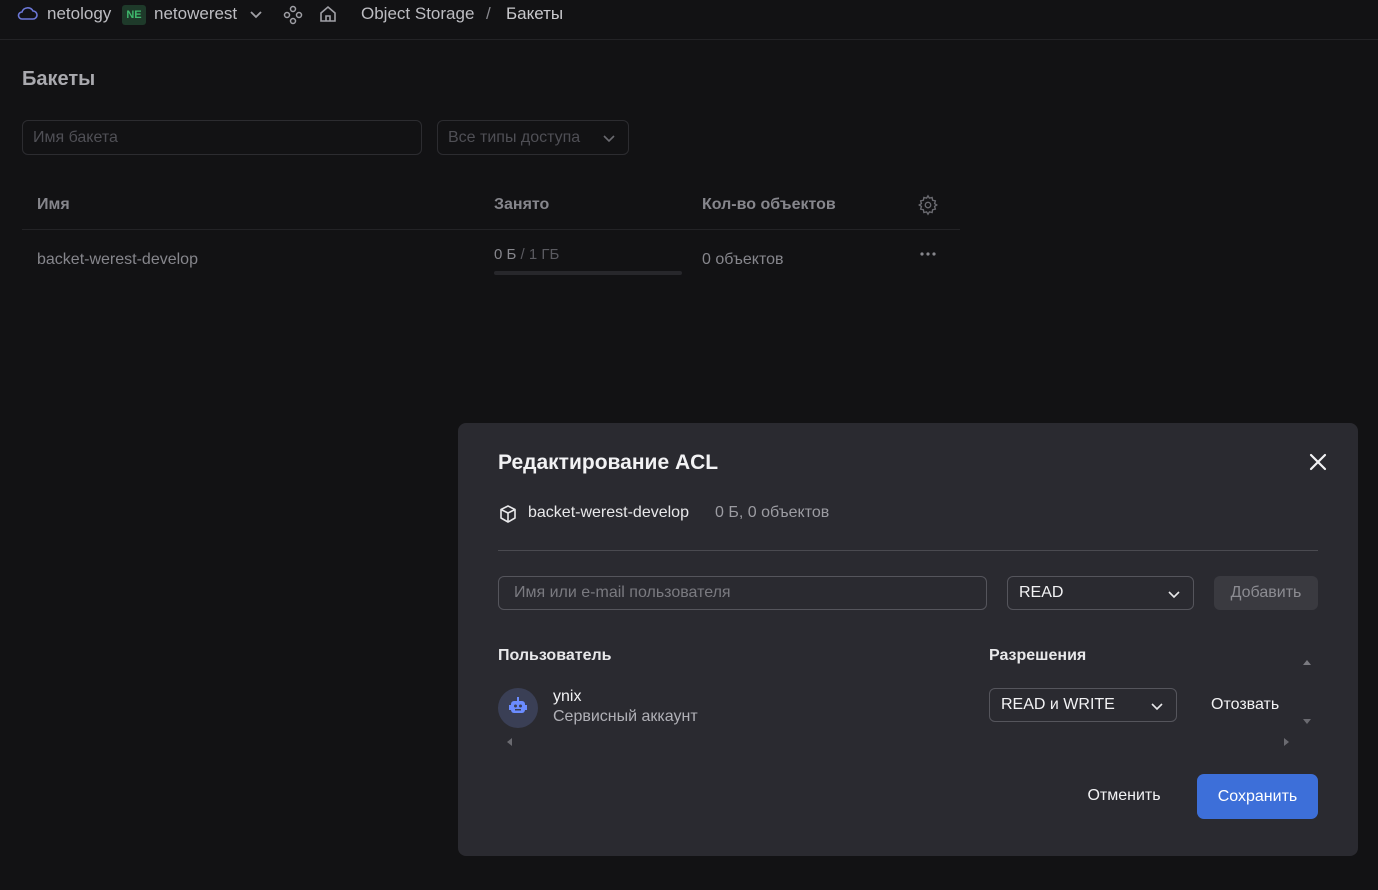  What do you see at coordinates (79, 14) in the screenshot?
I see `org-name: netology` at bounding box center [79, 14].